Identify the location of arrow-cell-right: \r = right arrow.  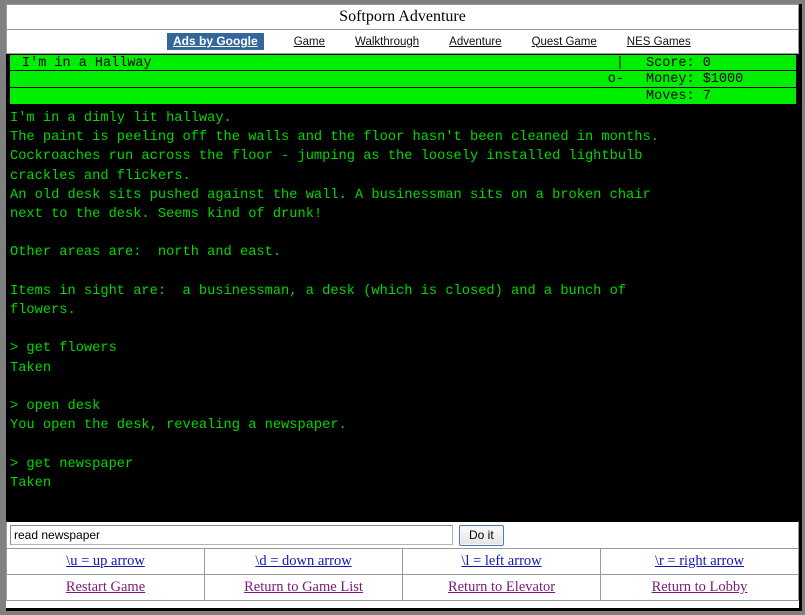
(699, 561).